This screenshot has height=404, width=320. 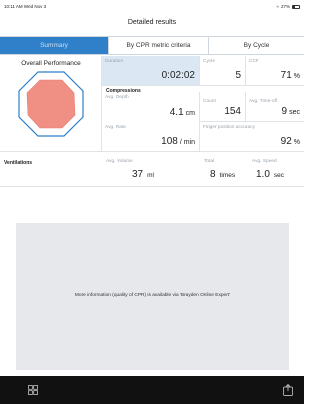 I want to click on duration-cell: Duration 0:02:02, so click(x=151, y=71).